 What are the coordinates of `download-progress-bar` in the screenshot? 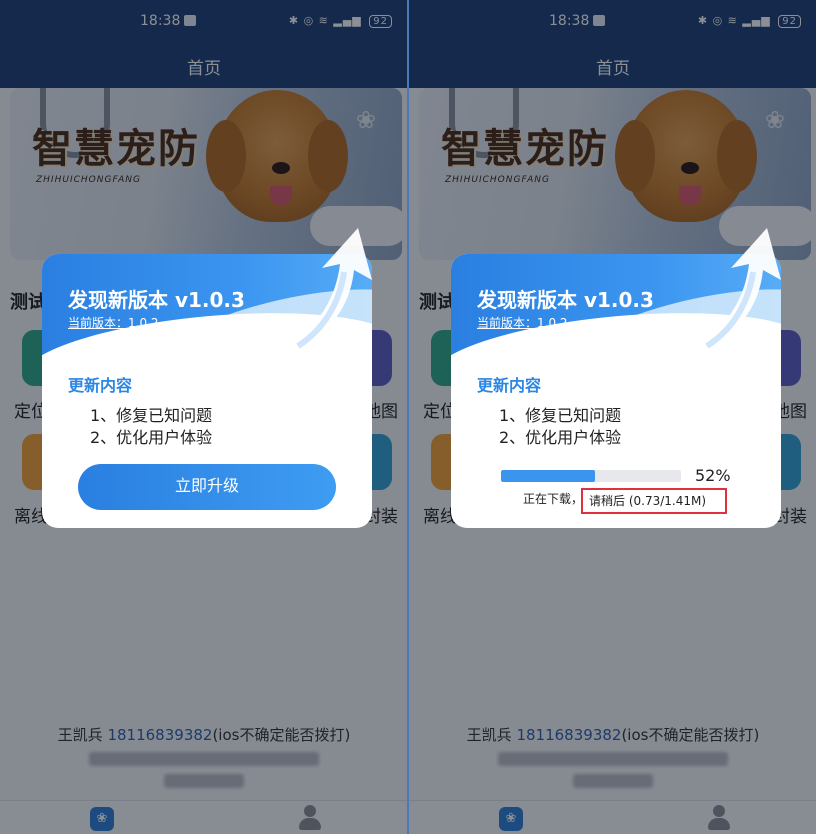 It's located at (591, 476).